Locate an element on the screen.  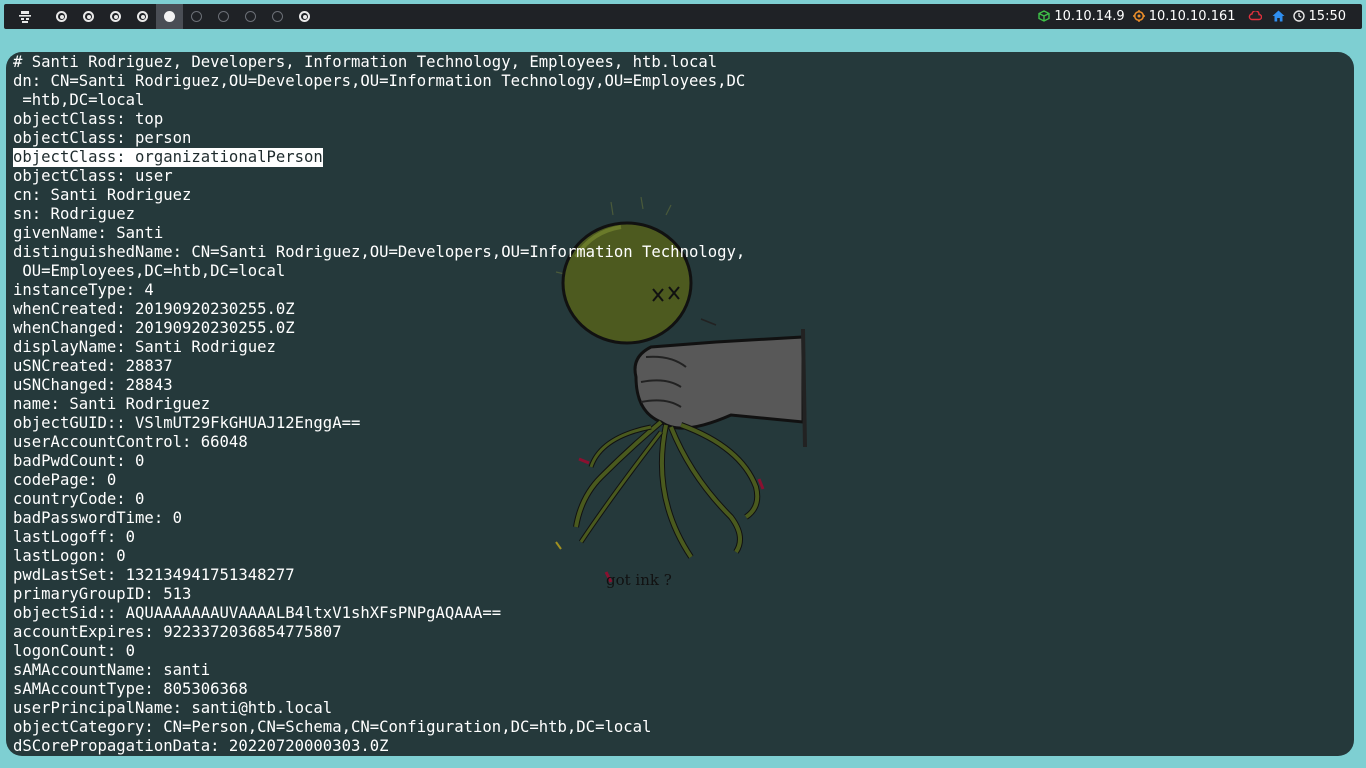
vpn-ip-indicator: 10.10.14.9 is located at coordinates (1081, 16).